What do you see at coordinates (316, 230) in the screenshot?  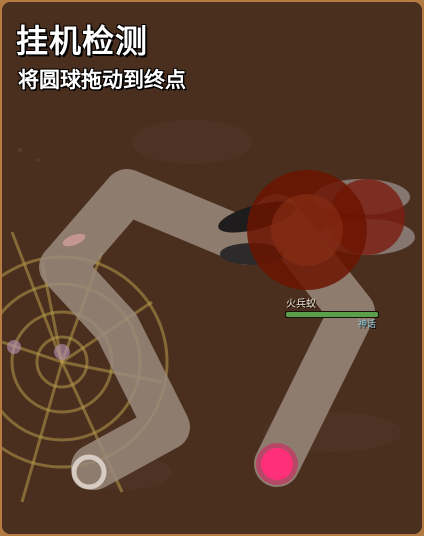 I see `fire-ant-enemy` at bounding box center [316, 230].